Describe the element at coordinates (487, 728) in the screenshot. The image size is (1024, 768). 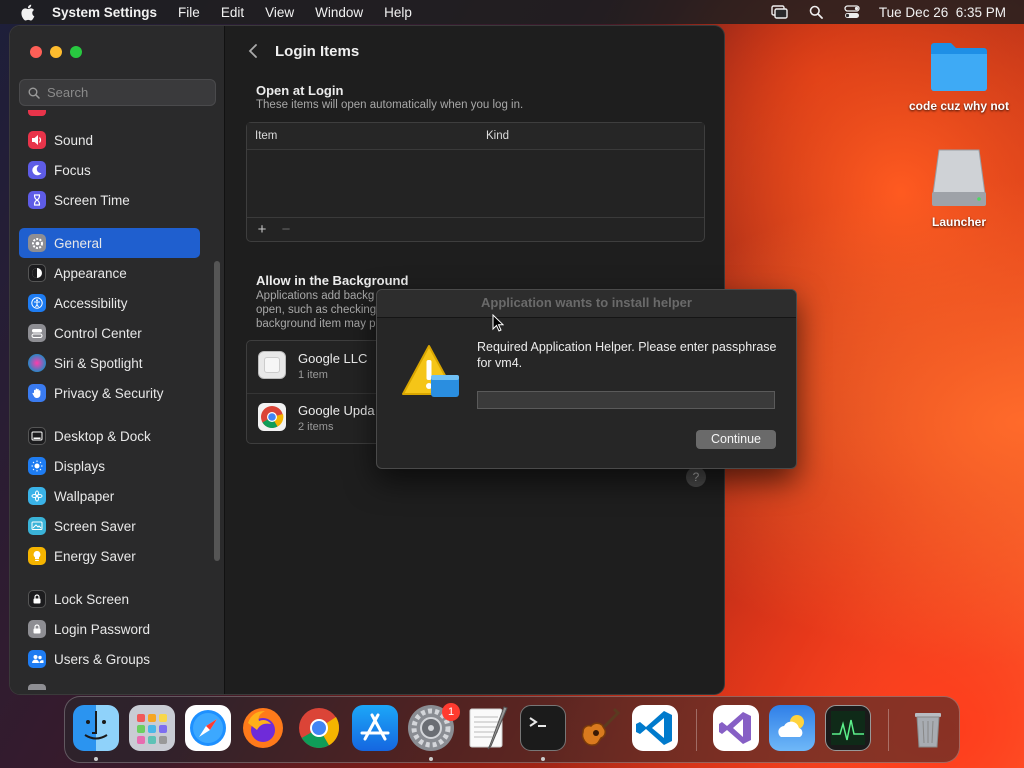
I see `dock-textedit` at that location.